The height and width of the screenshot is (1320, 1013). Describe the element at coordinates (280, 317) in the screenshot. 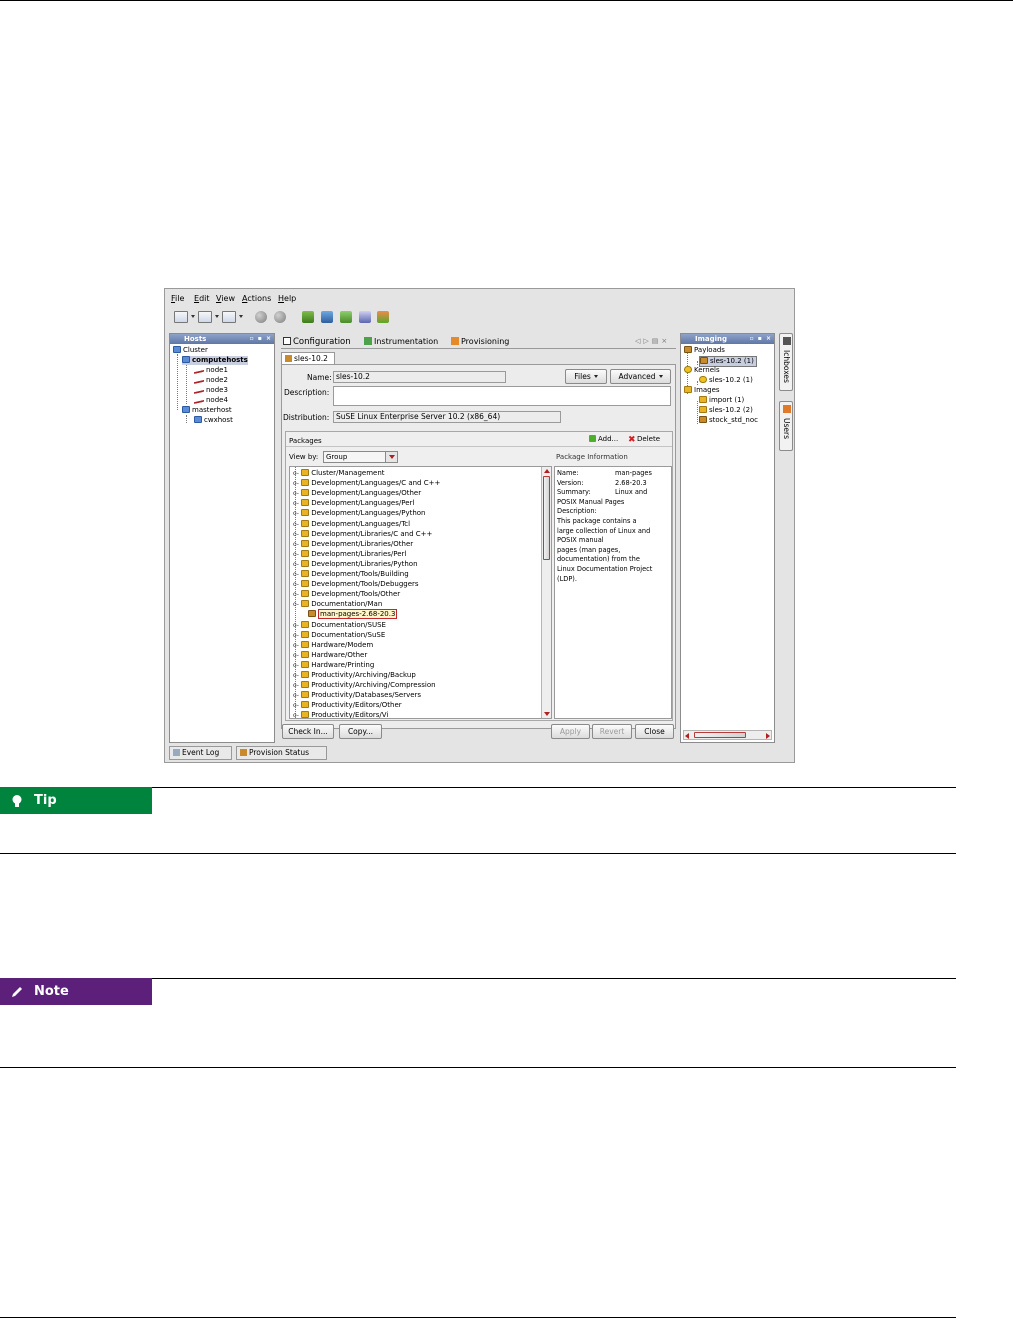

I see `stop-icon` at that location.